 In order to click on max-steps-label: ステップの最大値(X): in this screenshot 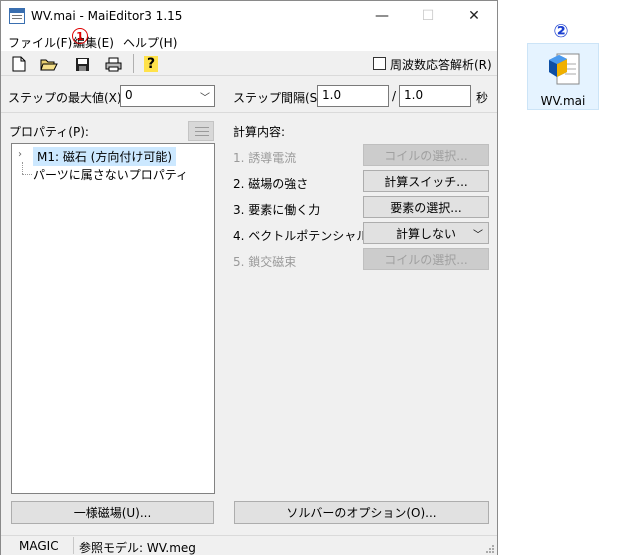, I will do `click(67, 98)`.